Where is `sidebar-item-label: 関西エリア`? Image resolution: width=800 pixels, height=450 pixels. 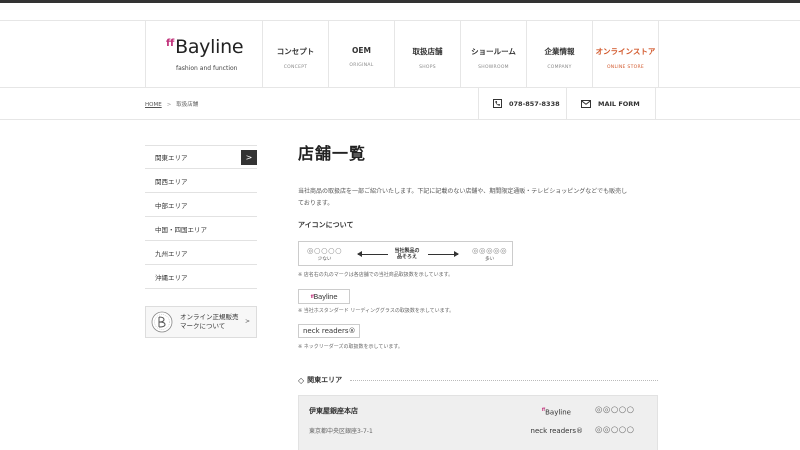
sidebar-item-label: 関西エリア is located at coordinates (171, 181).